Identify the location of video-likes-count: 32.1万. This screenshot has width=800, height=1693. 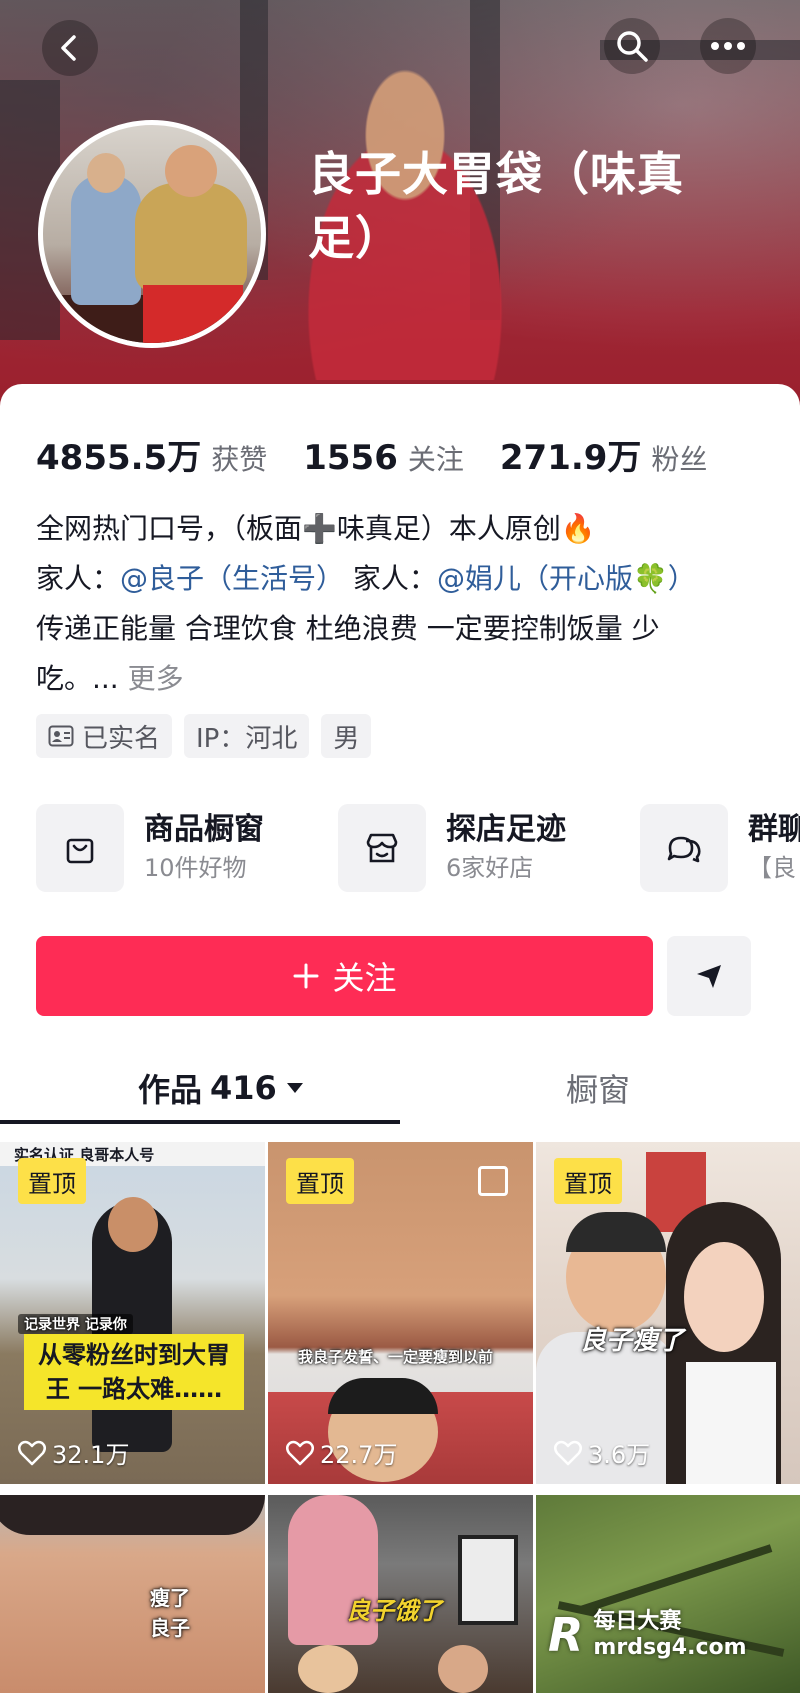
(91, 1455).